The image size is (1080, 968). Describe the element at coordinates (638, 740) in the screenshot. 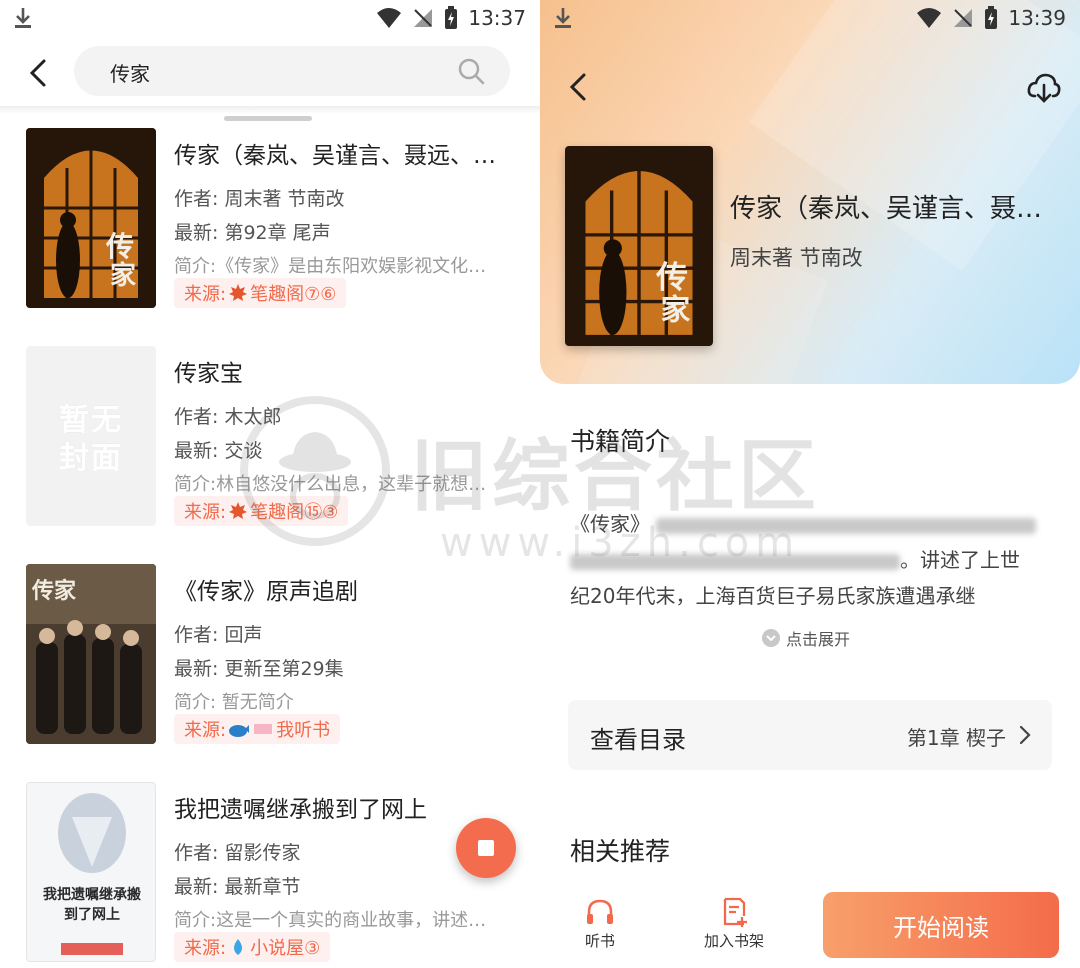

I see `toc-label: 查看目录` at that location.